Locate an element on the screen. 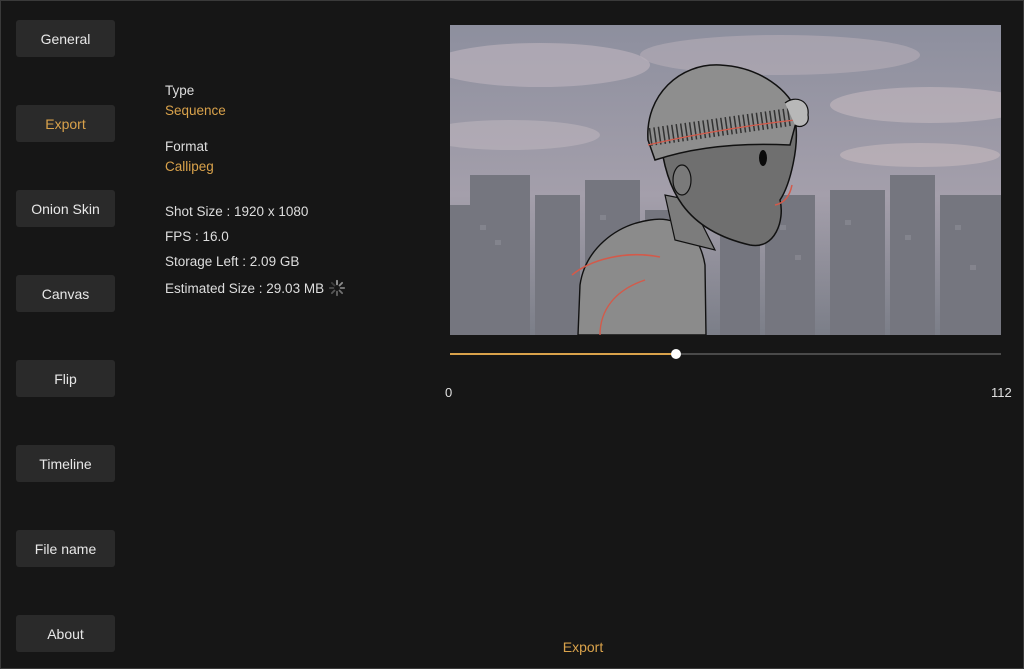 This screenshot has height=669, width=1024. sidebar-item-about: About is located at coordinates (65, 633).